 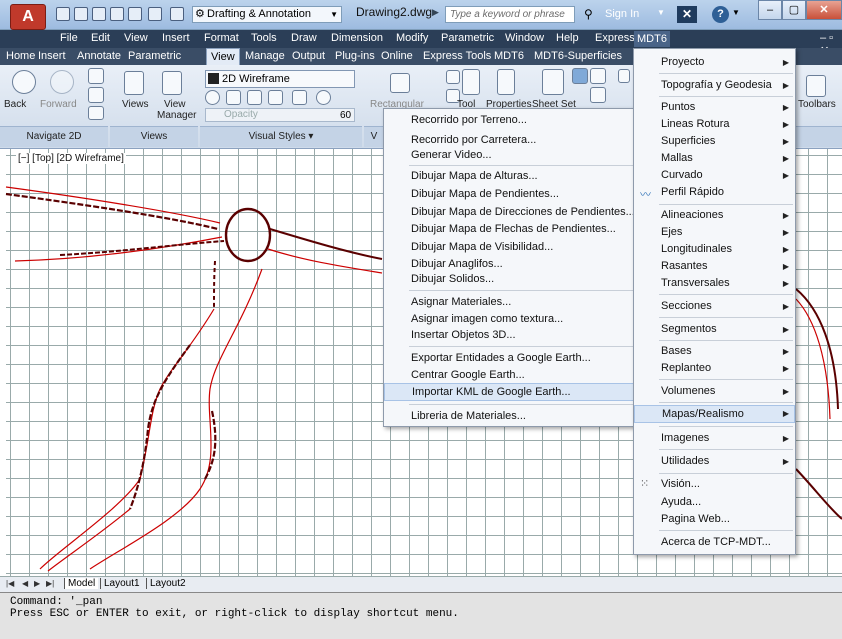 What do you see at coordinates (323, 97) in the screenshot?
I see `face-style-icon` at bounding box center [323, 97].